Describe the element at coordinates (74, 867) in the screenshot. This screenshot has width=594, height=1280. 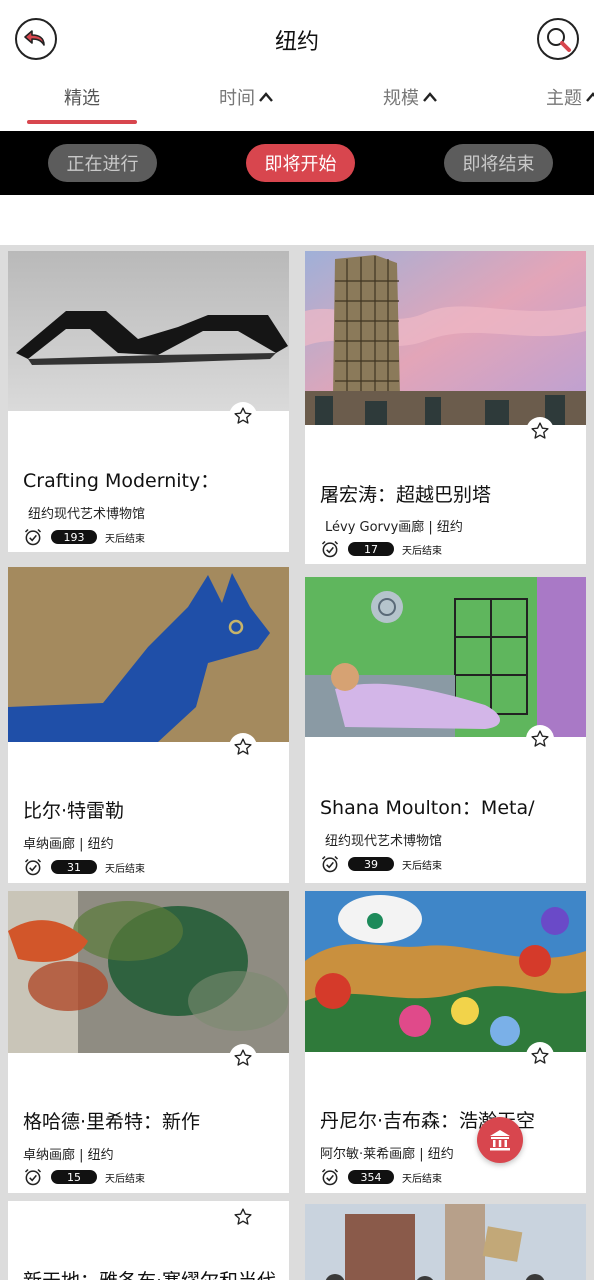
I see `days-count-badge: 31` at that location.